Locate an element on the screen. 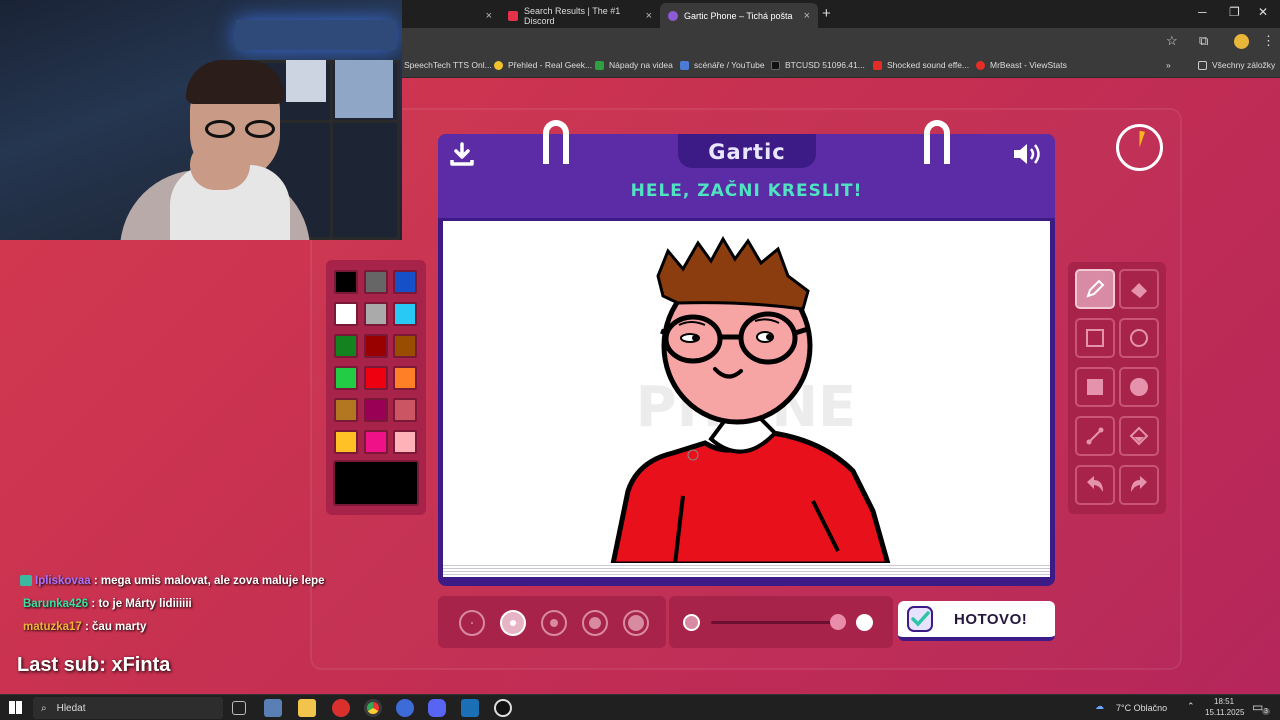 The image size is (1280, 720). tray-chevron-icon: ⌃ is located at coordinates (1191, 706).